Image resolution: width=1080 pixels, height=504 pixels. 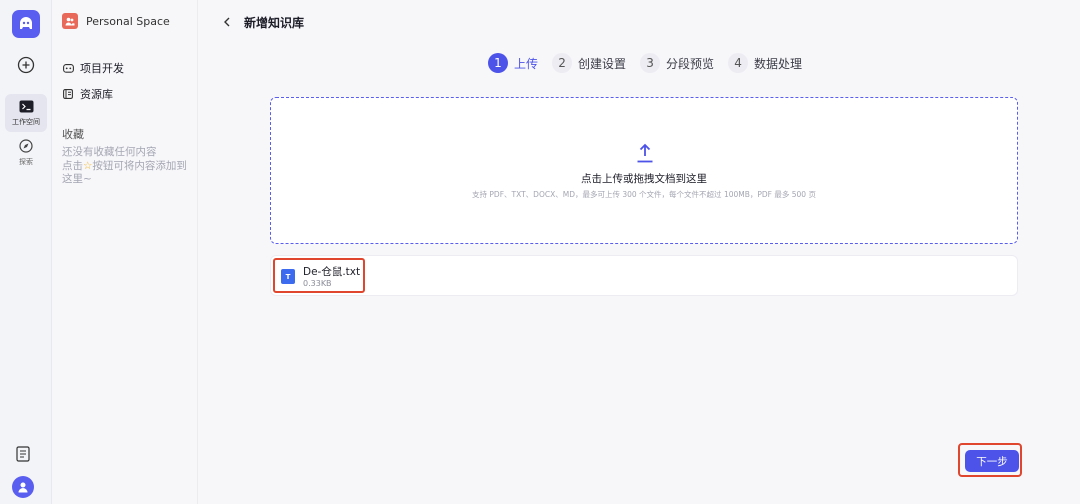 What do you see at coordinates (644, 275) in the screenshot?
I see `uploaded-file-item: T De-仓鼠.txt 0.33KB` at bounding box center [644, 275].